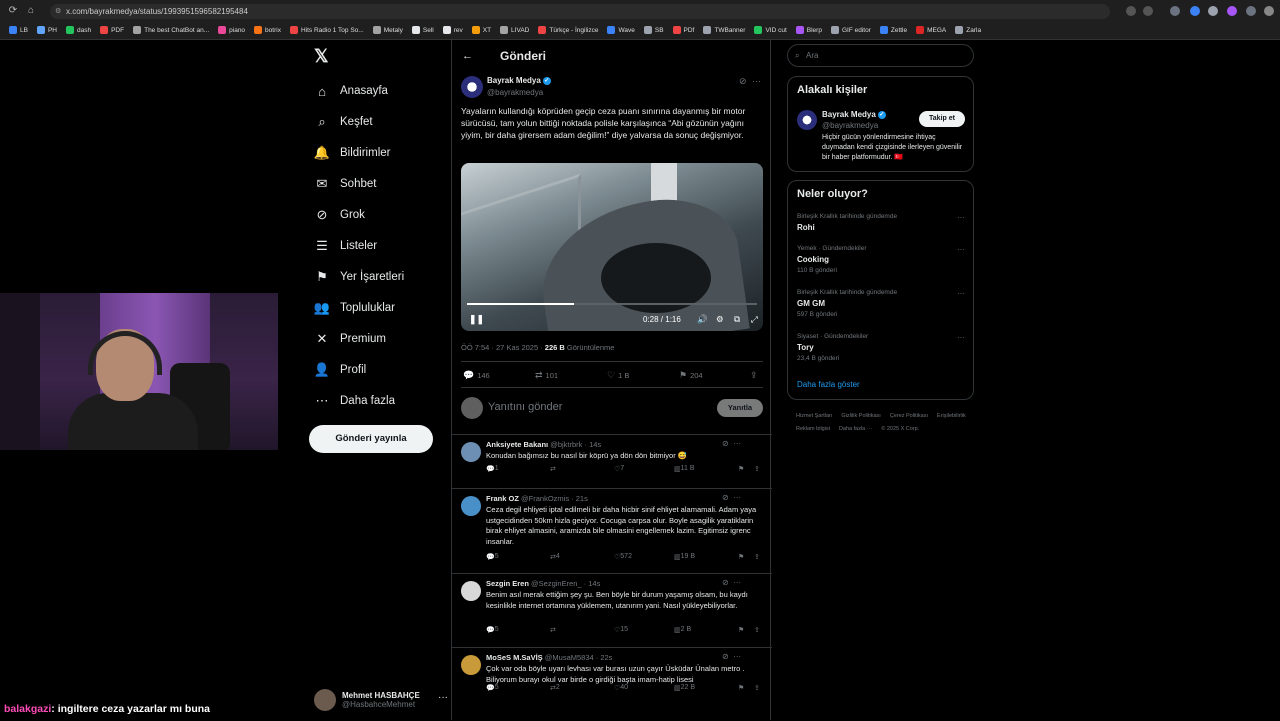 The image size is (1280, 721). What do you see at coordinates (579, 657) in the screenshot?
I see `reply-handle: @MusaM5834 · 22s` at bounding box center [579, 657].